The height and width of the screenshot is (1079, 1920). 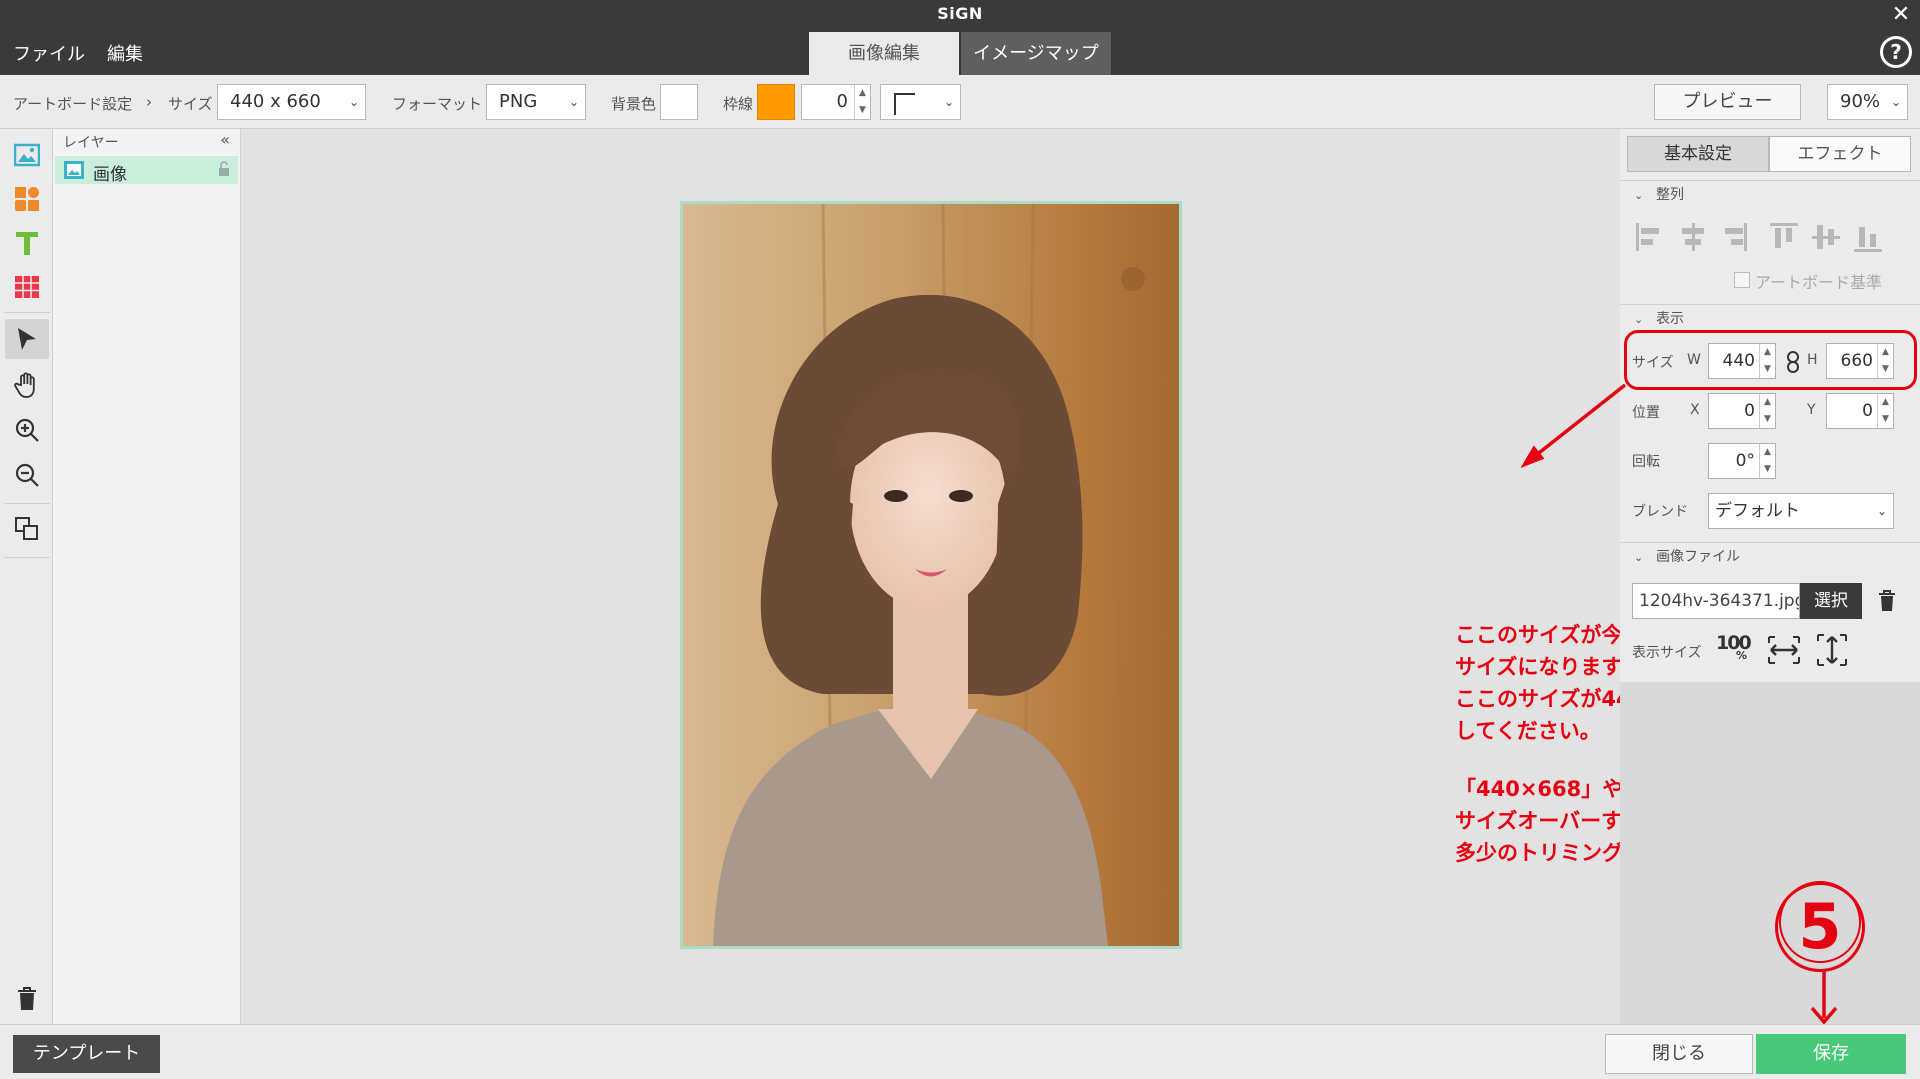 I want to click on x-input: 0 ▲ ▼, so click(x=1742, y=411).